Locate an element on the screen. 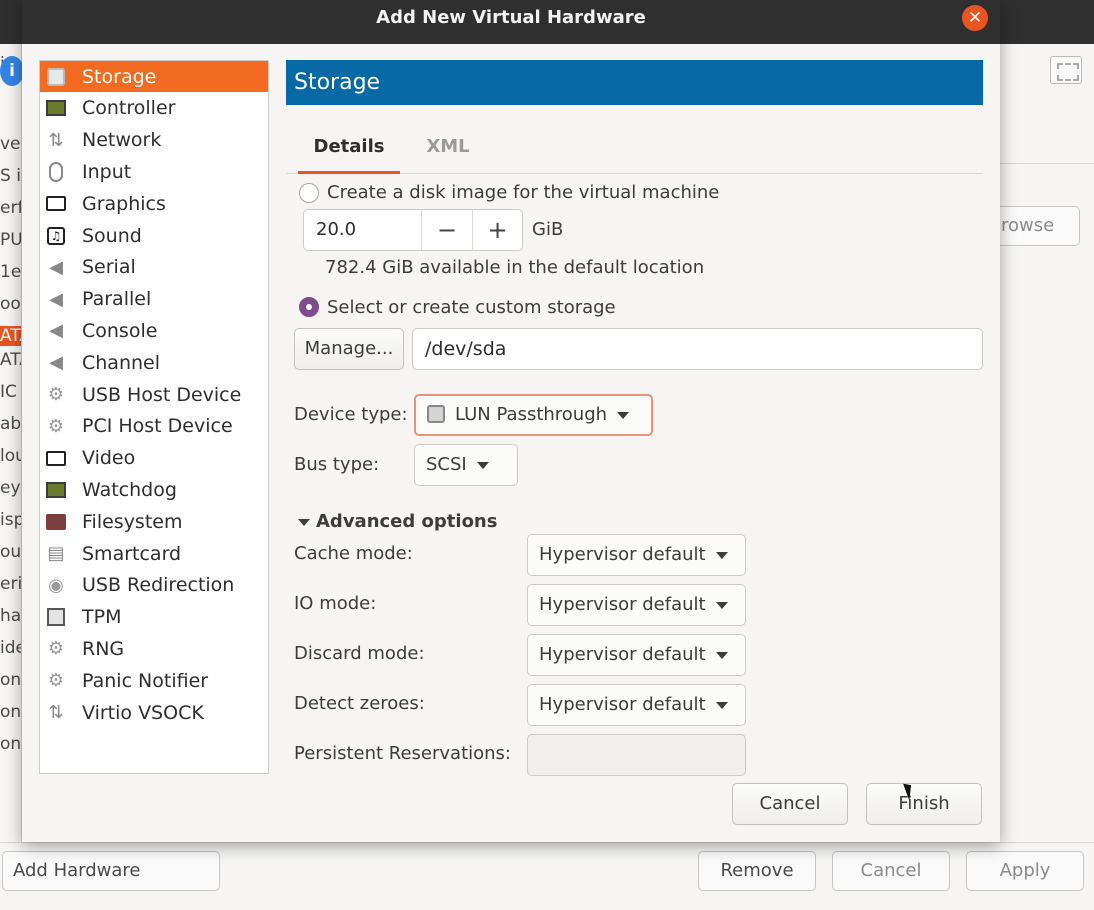  hardware-item-storage: Storage is located at coordinates (154, 76).